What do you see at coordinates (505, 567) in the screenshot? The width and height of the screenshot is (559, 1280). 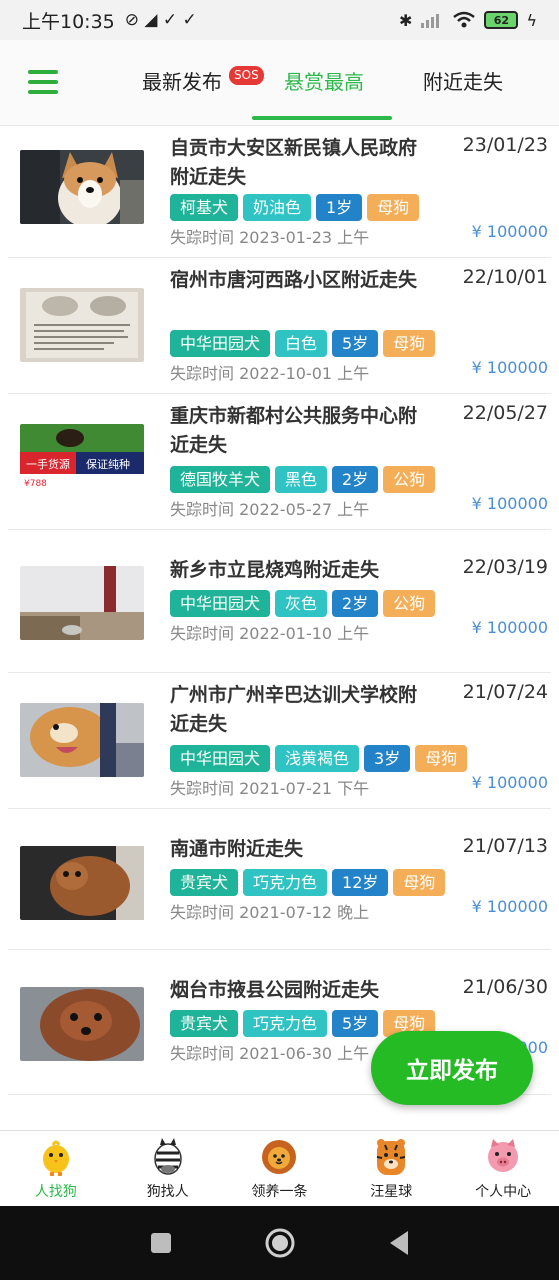 I see `listing-date: 22/03/19` at bounding box center [505, 567].